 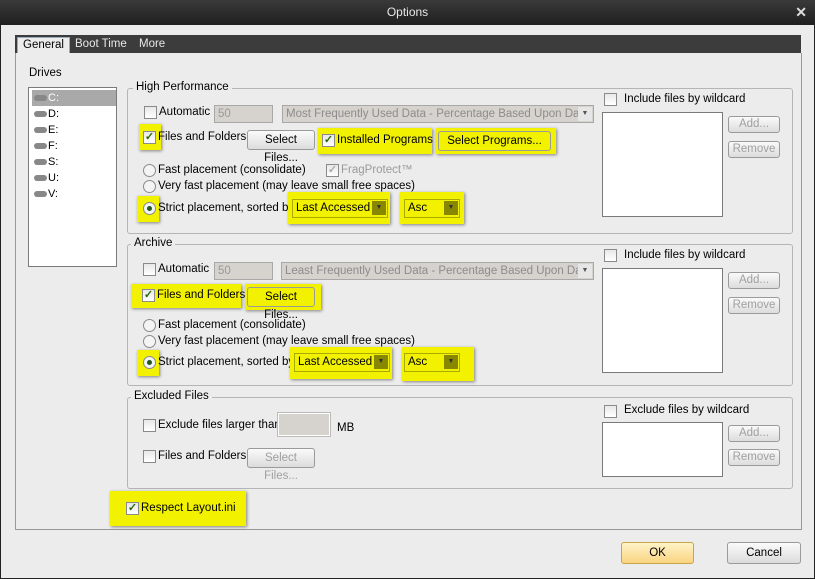 What do you see at coordinates (149, 456) in the screenshot?
I see `ex-files-folders-checkbox` at bounding box center [149, 456].